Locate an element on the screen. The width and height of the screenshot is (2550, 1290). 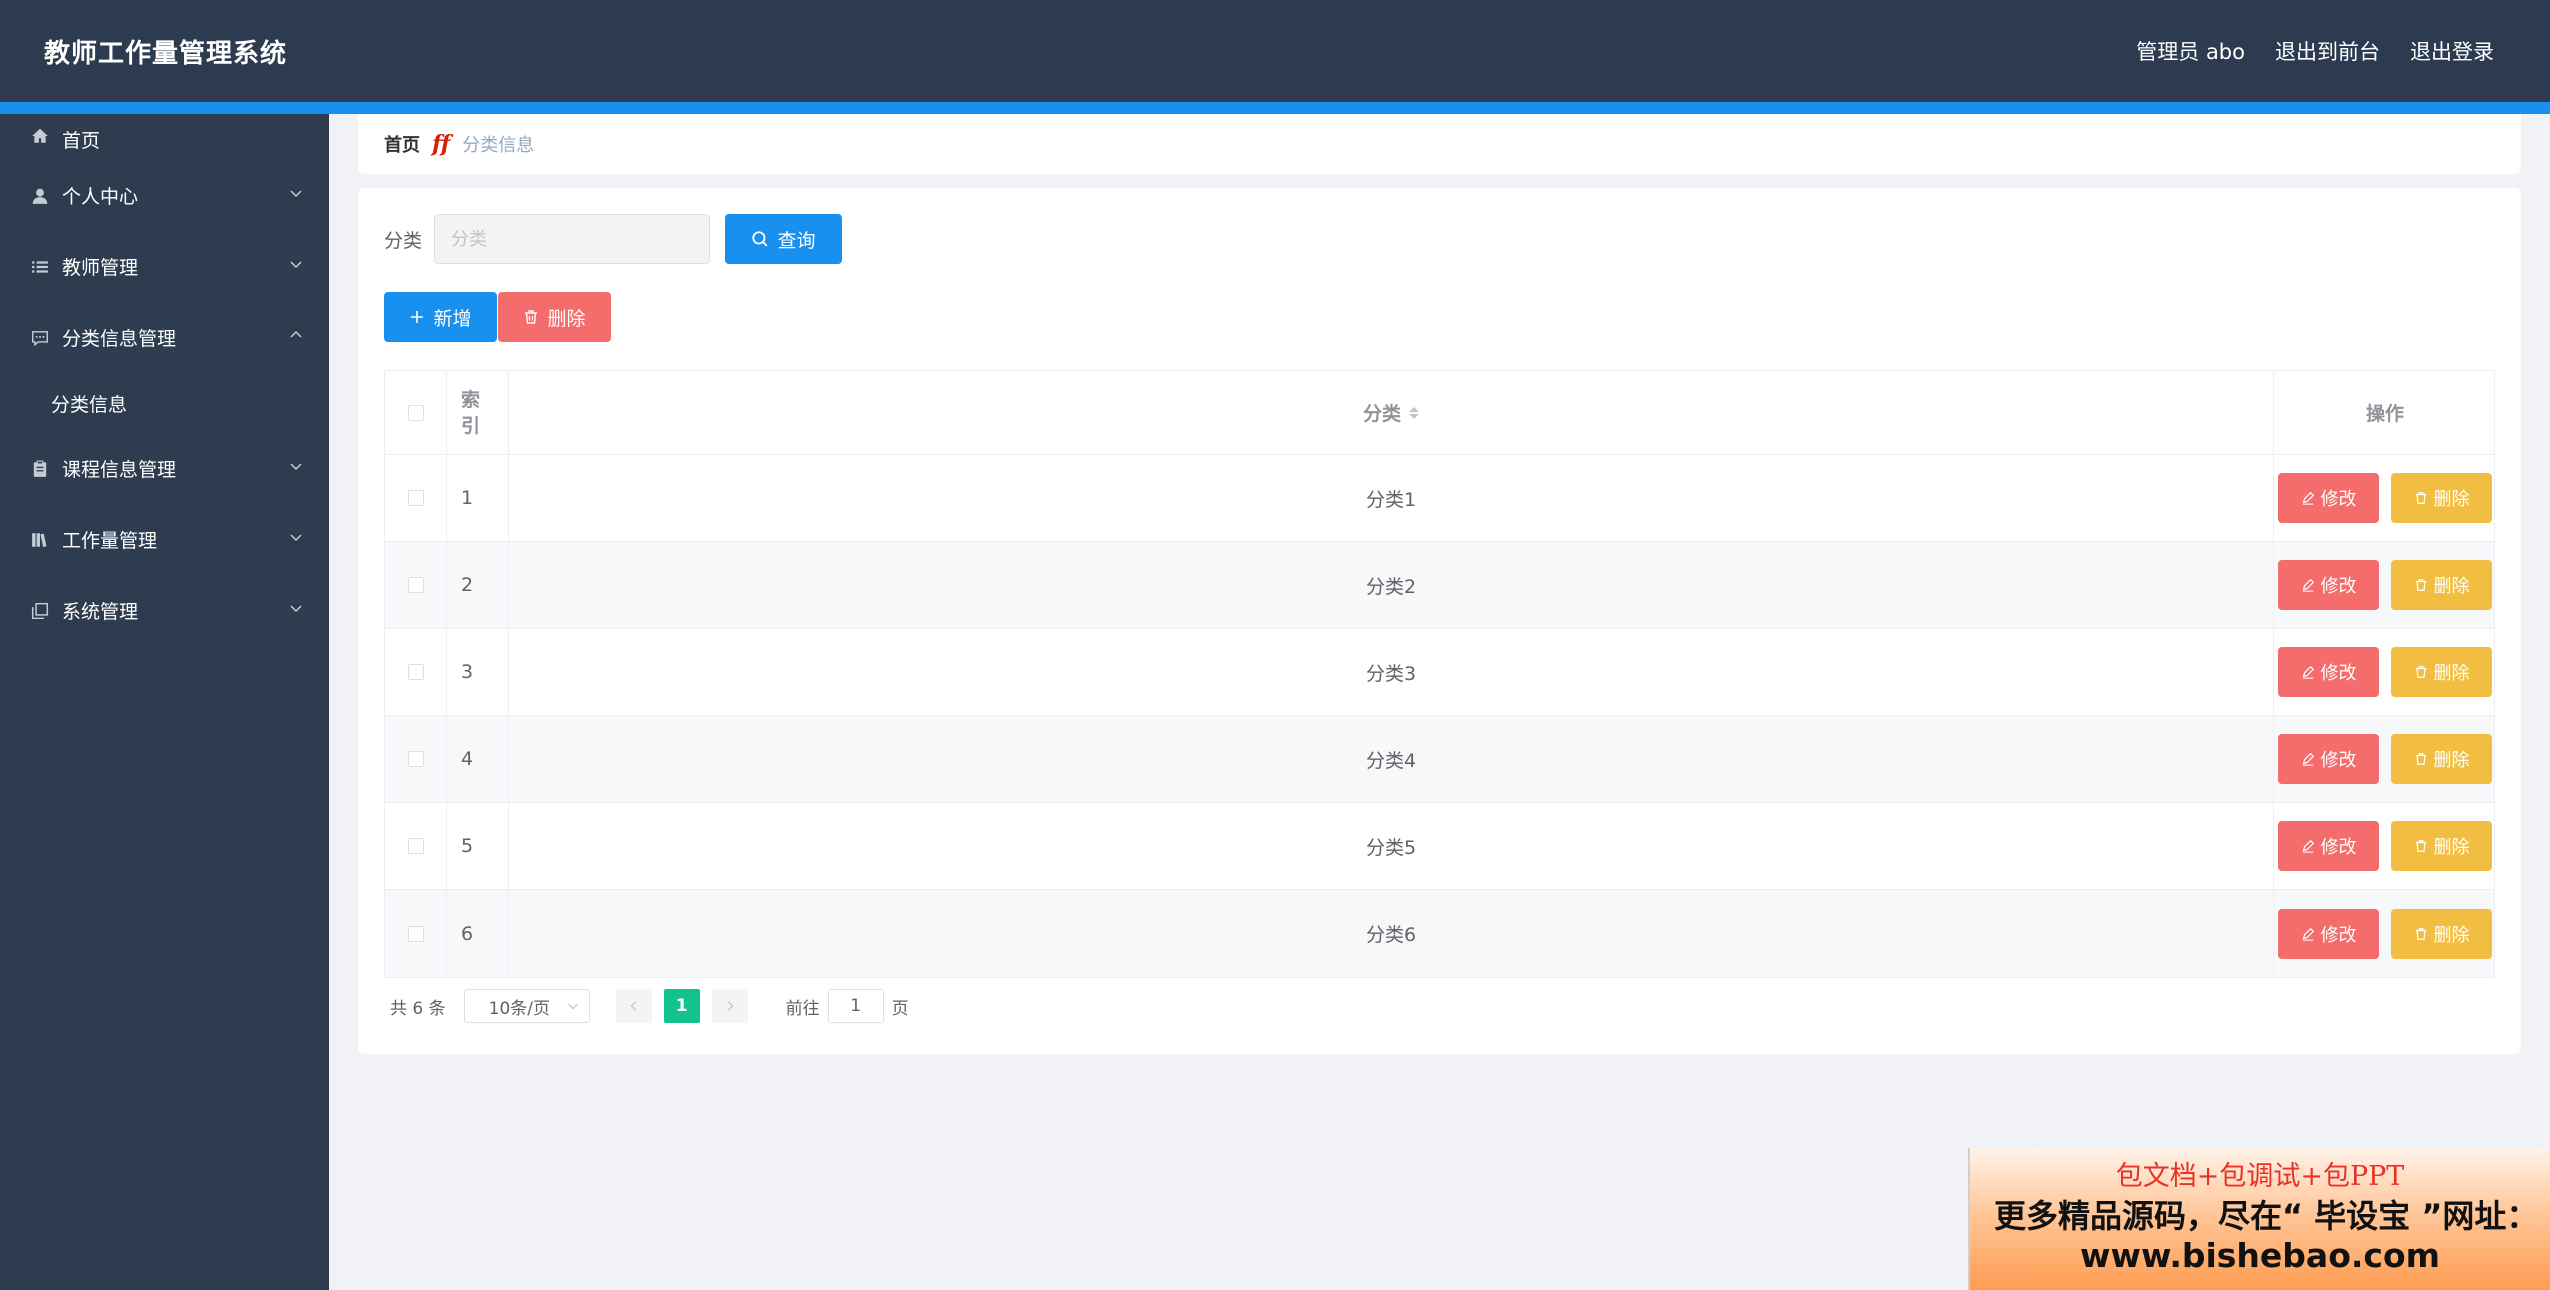
page-number-current: 1 is located at coordinates (681, 1006).